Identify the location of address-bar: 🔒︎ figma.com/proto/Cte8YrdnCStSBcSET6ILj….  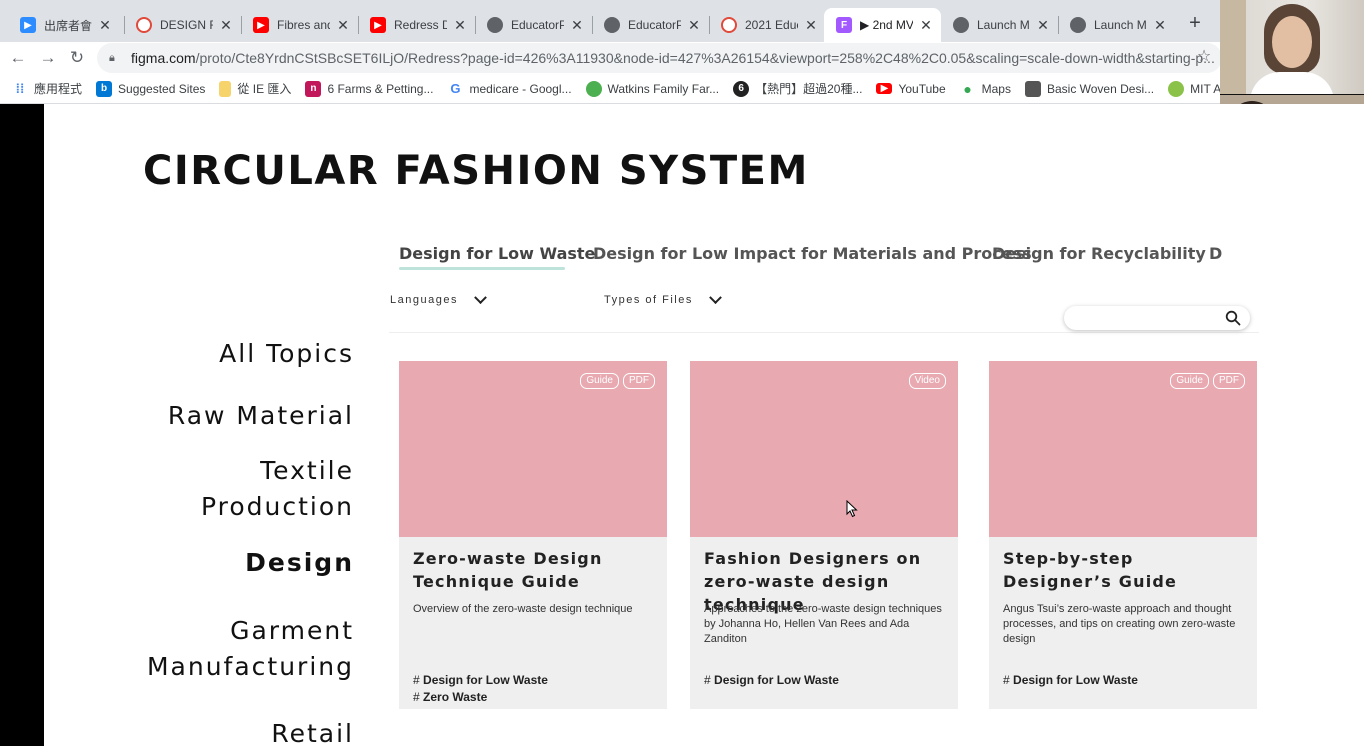
(659, 58).